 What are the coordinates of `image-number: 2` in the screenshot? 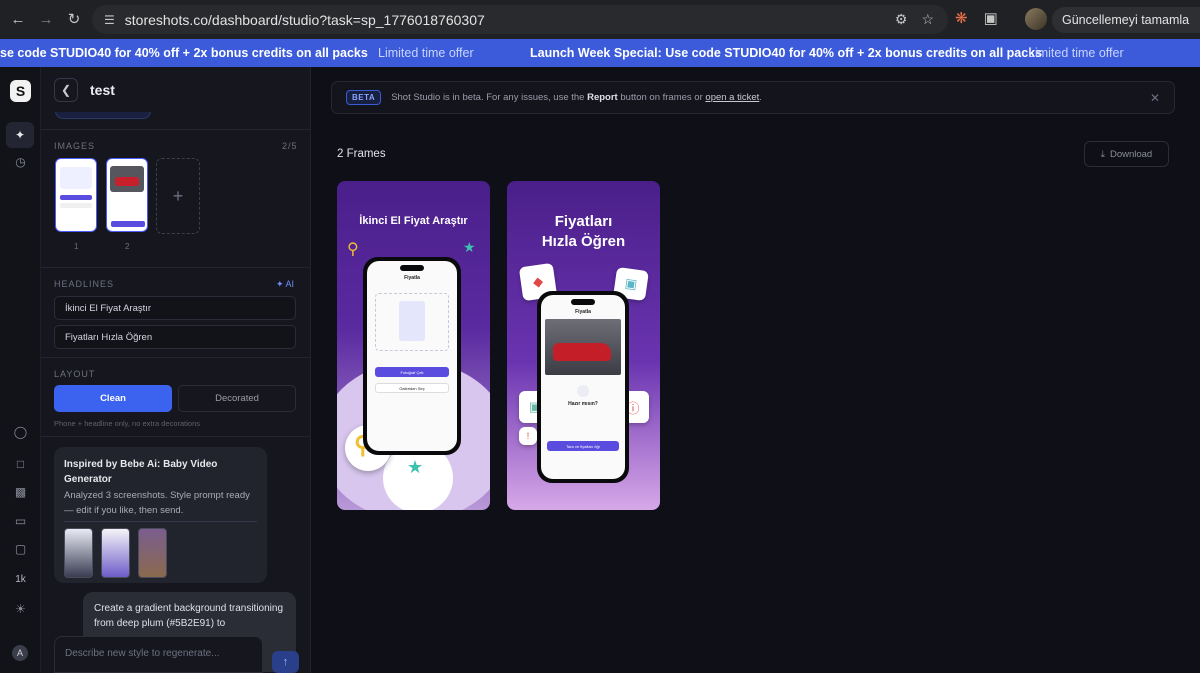 It's located at (127, 246).